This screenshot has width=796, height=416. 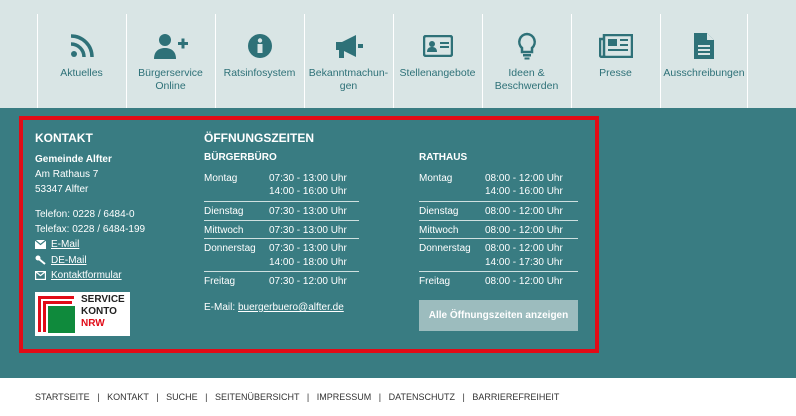 What do you see at coordinates (349, 46) in the screenshot?
I see `megaphone-icon` at bounding box center [349, 46].